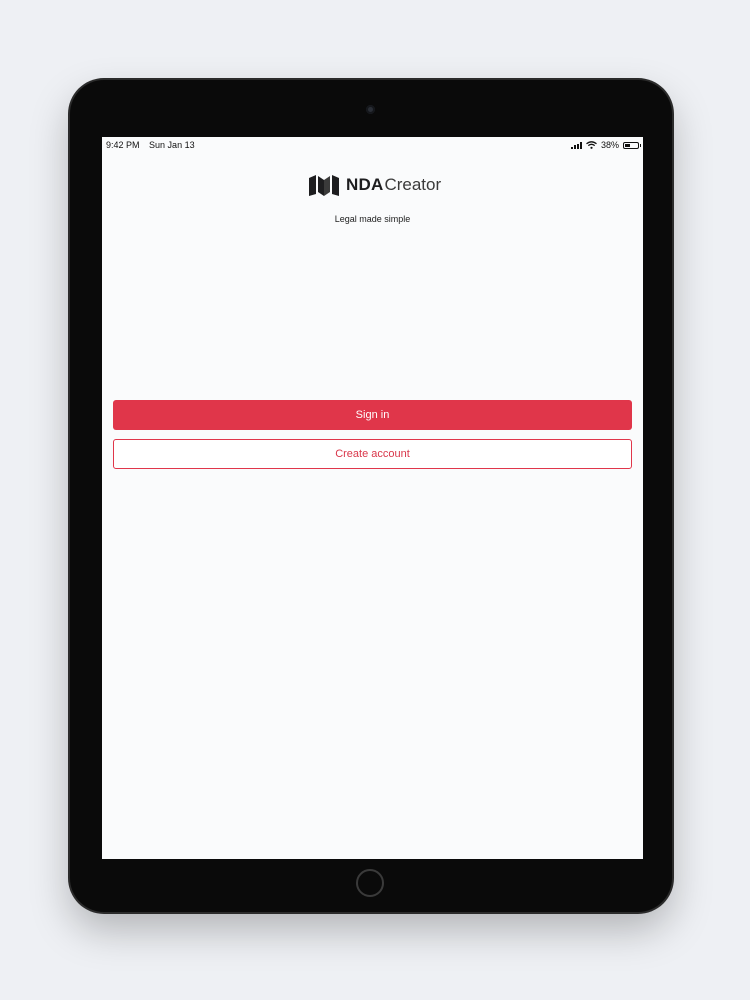 This screenshot has height=1000, width=750. Describe the element at coordinates (370, 109) in the screenshot. I see `front-camera` at that location.